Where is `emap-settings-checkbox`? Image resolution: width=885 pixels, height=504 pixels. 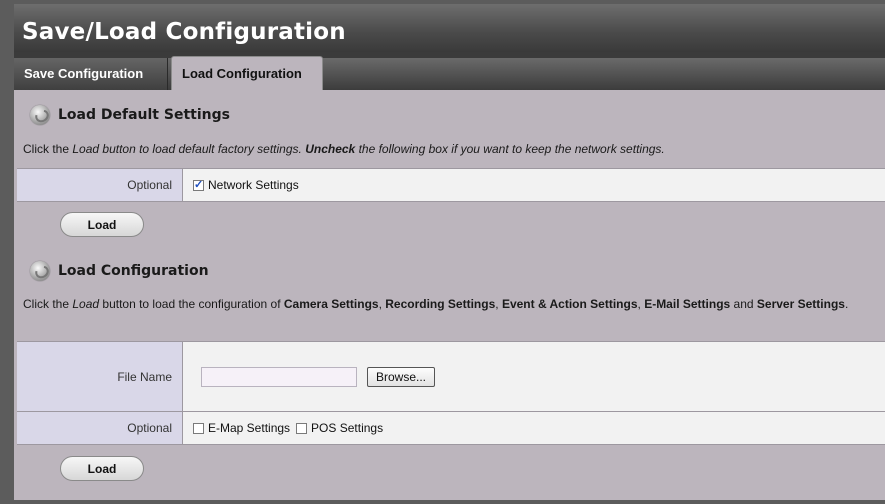 emap-settings-checkbox is located at coordinates (198, 428).